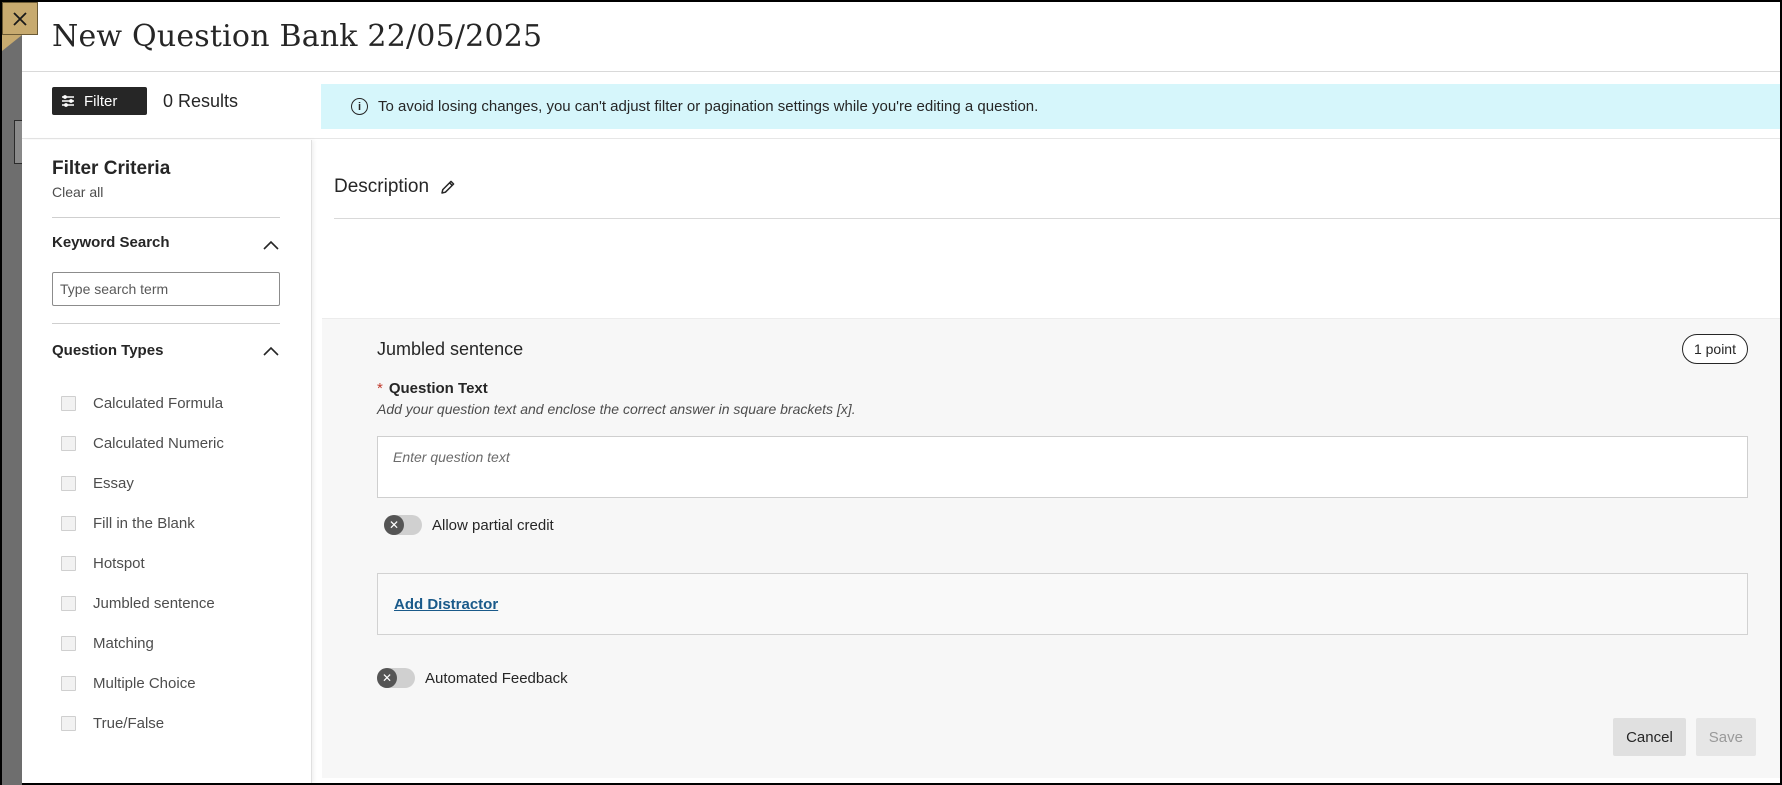 The height and width of the screenshot is (785, 1782). Describe the element at coordinates (166, 289) in the screenshot. I see `keyword-search-input` at that location.